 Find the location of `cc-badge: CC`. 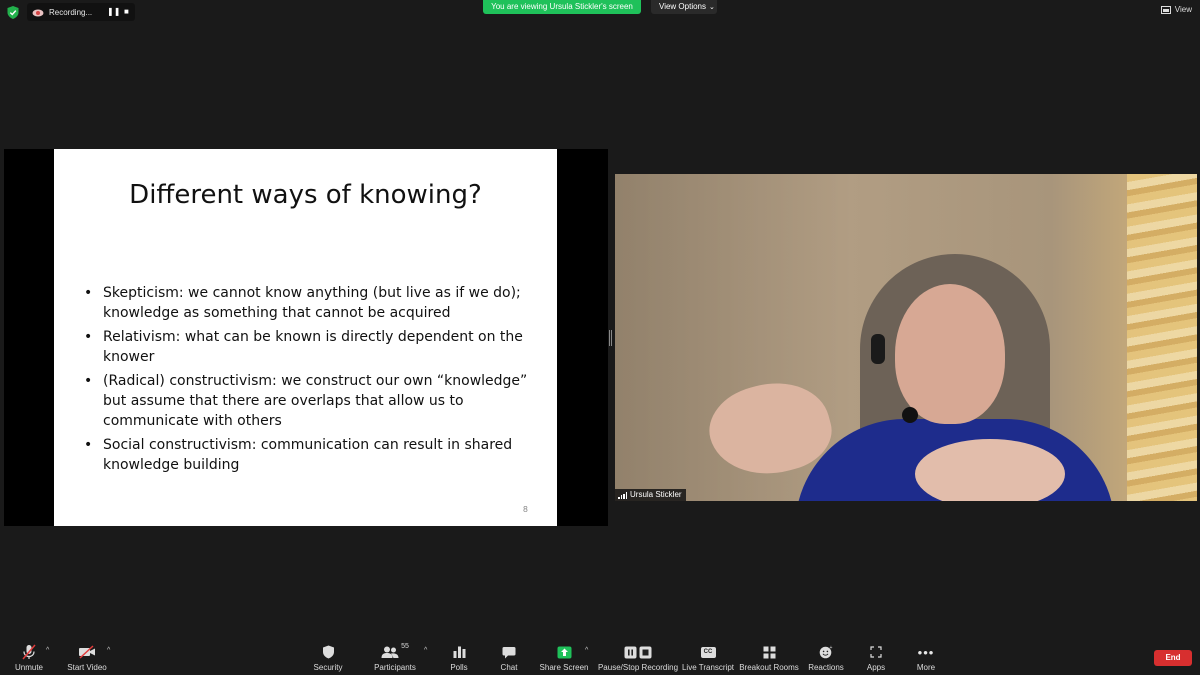

cc-badge: CC is located at coordinates (708, 652).